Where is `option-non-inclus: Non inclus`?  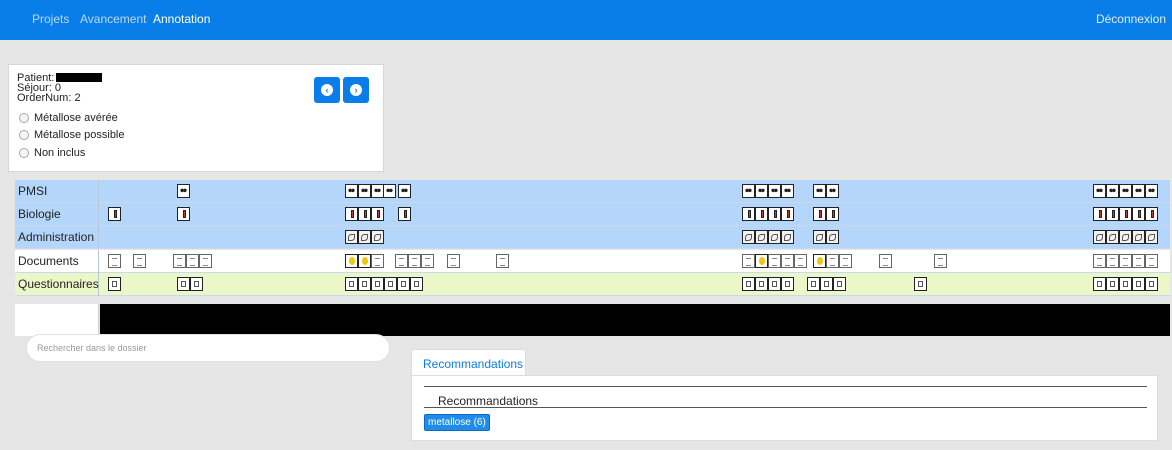 option-non-inclus: Non inclus is located at coordinates (52, 153).